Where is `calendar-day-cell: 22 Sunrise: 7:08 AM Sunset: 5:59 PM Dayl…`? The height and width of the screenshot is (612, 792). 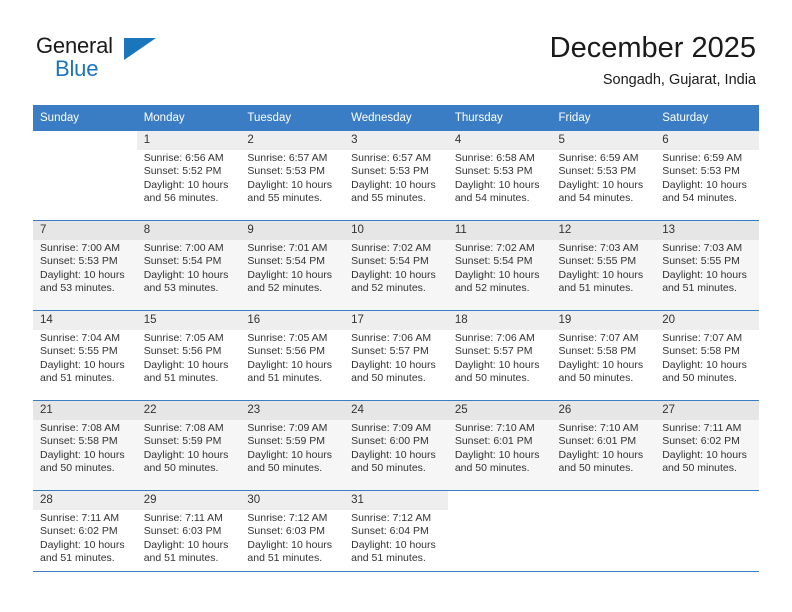 calendar-day-cell: 22 Sunrise: 7:08 AM Sunset: 5:59 PM Dayl… is located at coordinates (188, 445).